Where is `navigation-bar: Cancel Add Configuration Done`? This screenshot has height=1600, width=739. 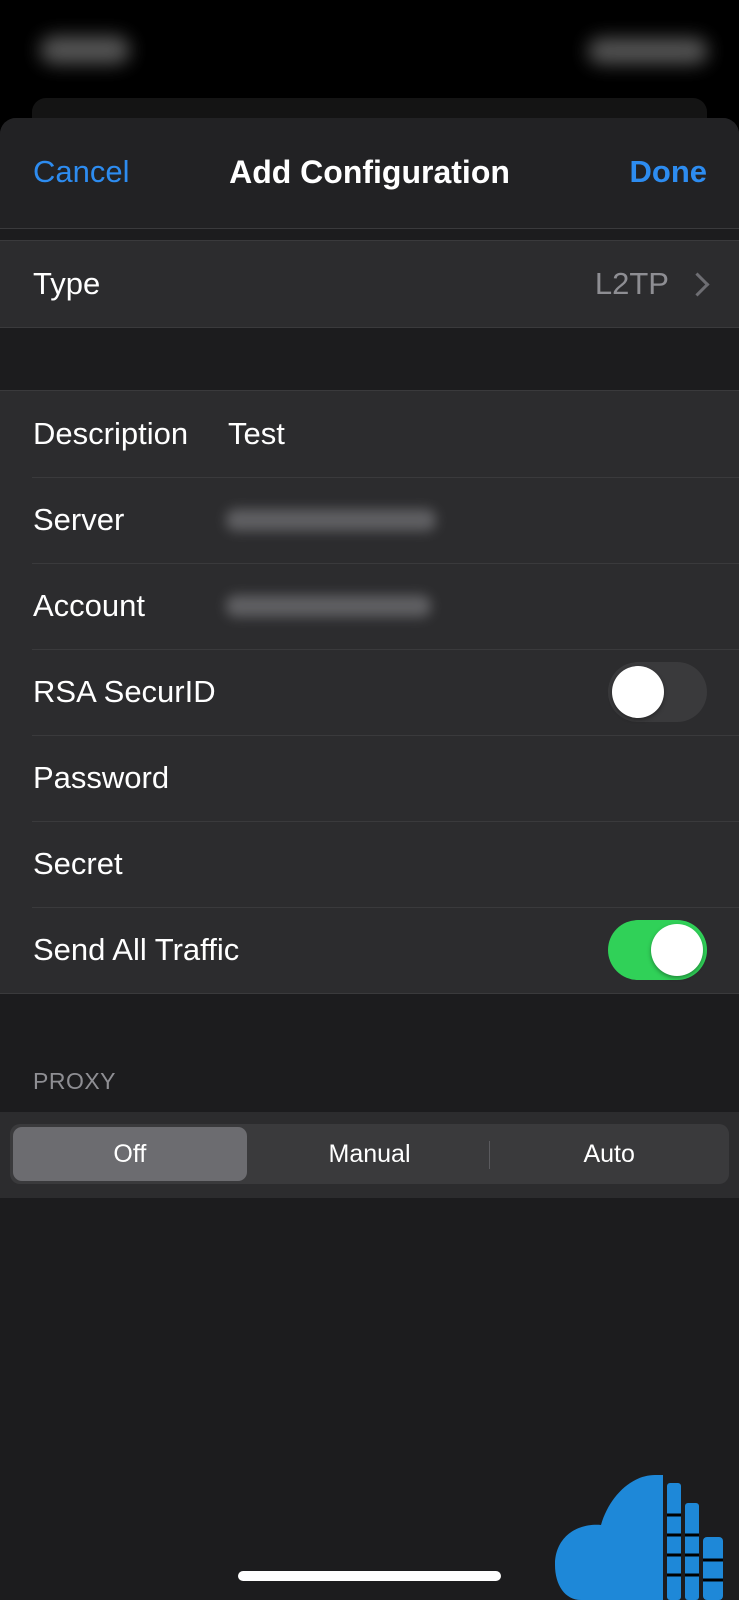 navigation-bar: Cancel Add Configuration Done is located at coordinates (369, 173).